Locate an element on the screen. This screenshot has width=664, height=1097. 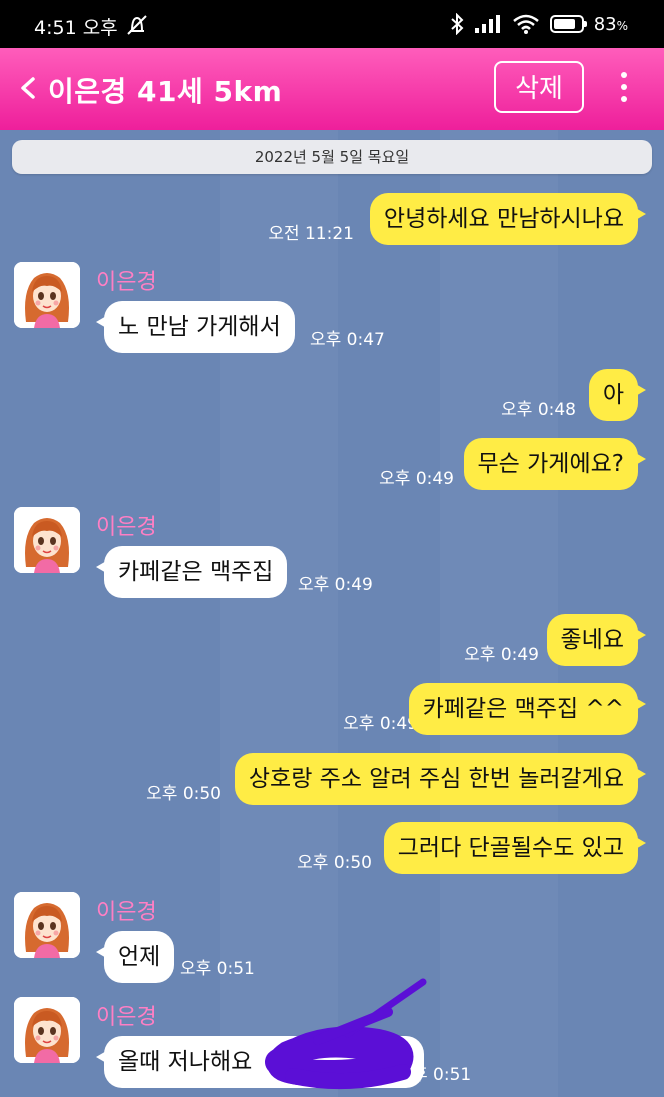
my-message-bubble: 좋네요 is located at coordinates (596, 640).